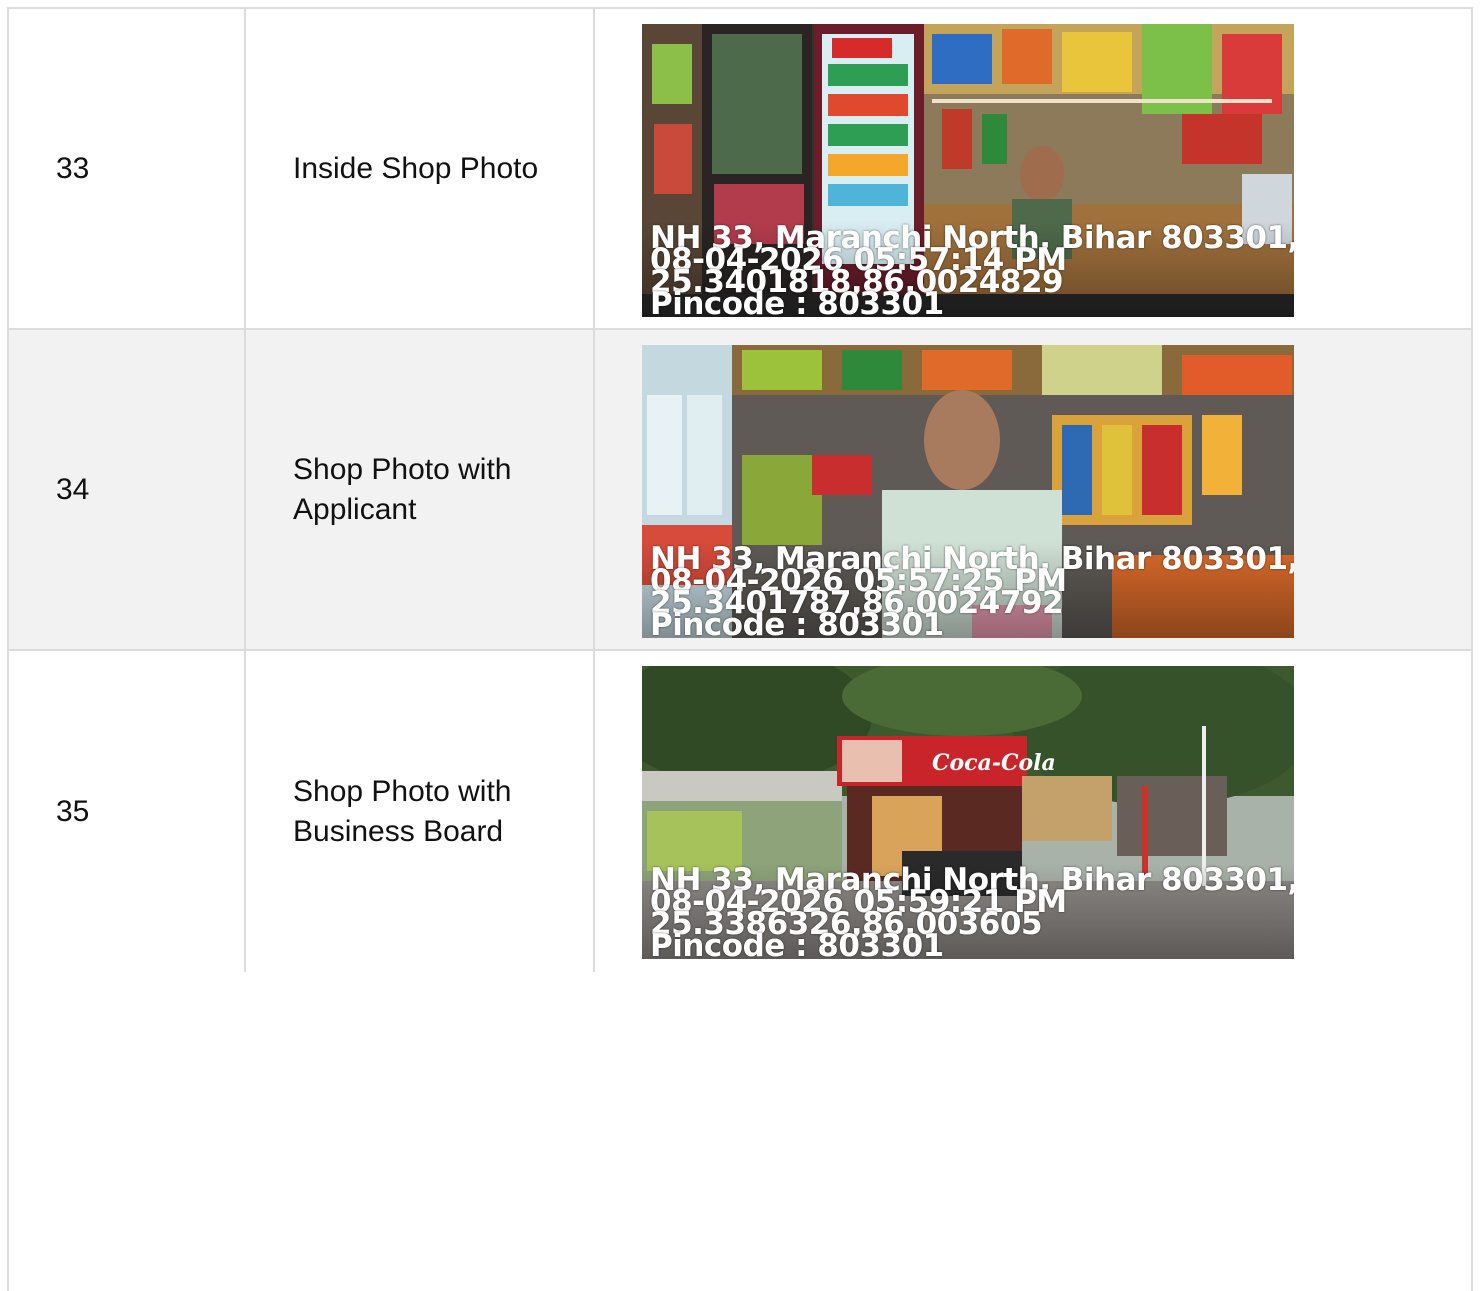 The image size is (1482, 1291). Describe the element at coordinates (127, 168) in the screenshot. I see `row-number: 33` at that location.